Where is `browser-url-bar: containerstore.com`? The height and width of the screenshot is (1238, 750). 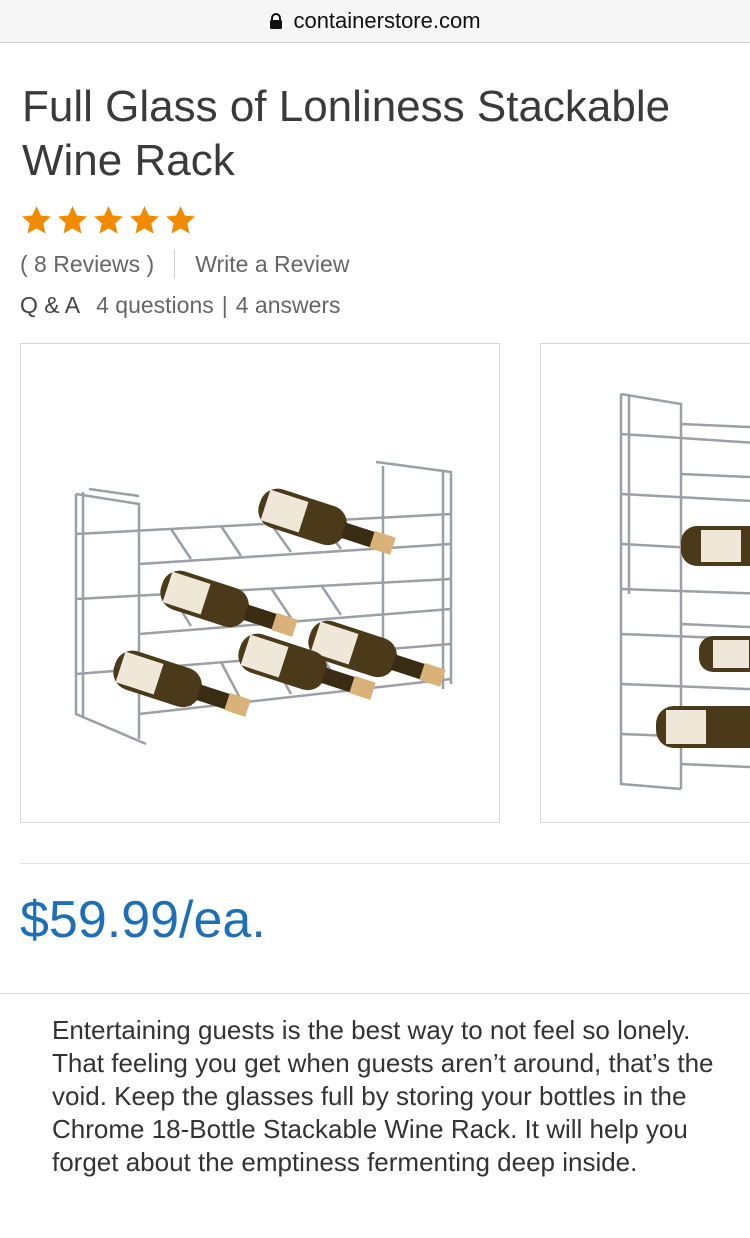
browser-url-bar: containerstore.com is located at coordinates (375, 21).